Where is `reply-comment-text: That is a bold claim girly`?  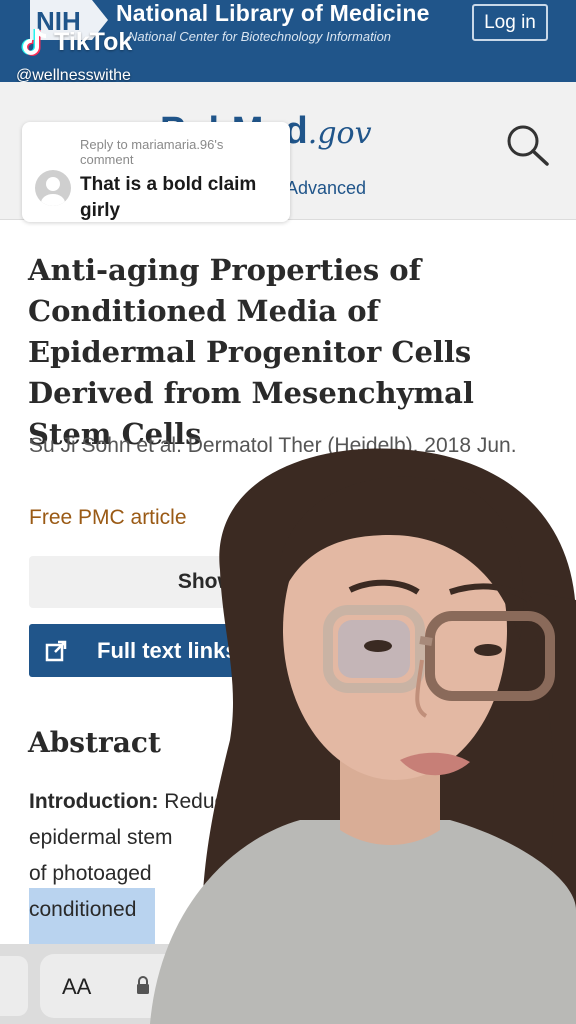 reply-comment-text: That is a bold claim girly is located at coordinates (168, 197).